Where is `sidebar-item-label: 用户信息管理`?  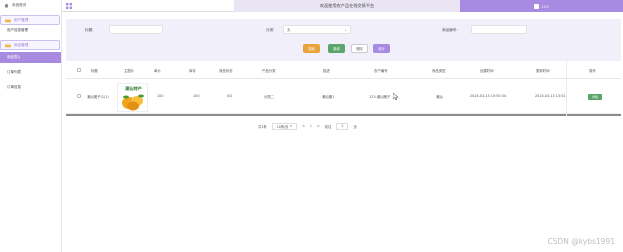 sidebar-item-label: 用户信息管理 is located at coordinates (17, 30).